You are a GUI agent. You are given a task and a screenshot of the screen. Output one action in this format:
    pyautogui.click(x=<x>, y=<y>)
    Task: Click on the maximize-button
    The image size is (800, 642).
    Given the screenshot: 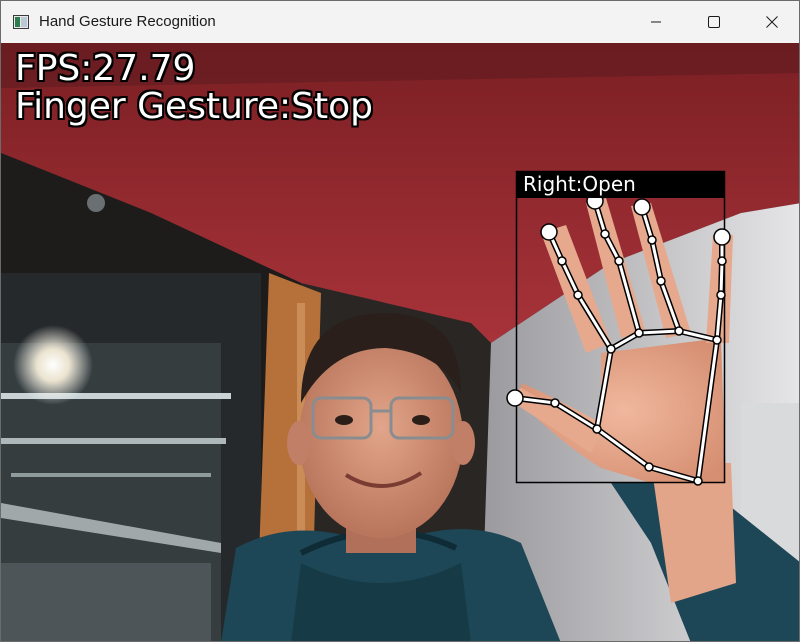 What is the action you would take?
    pyautogui.click(x=714, y=22)
    